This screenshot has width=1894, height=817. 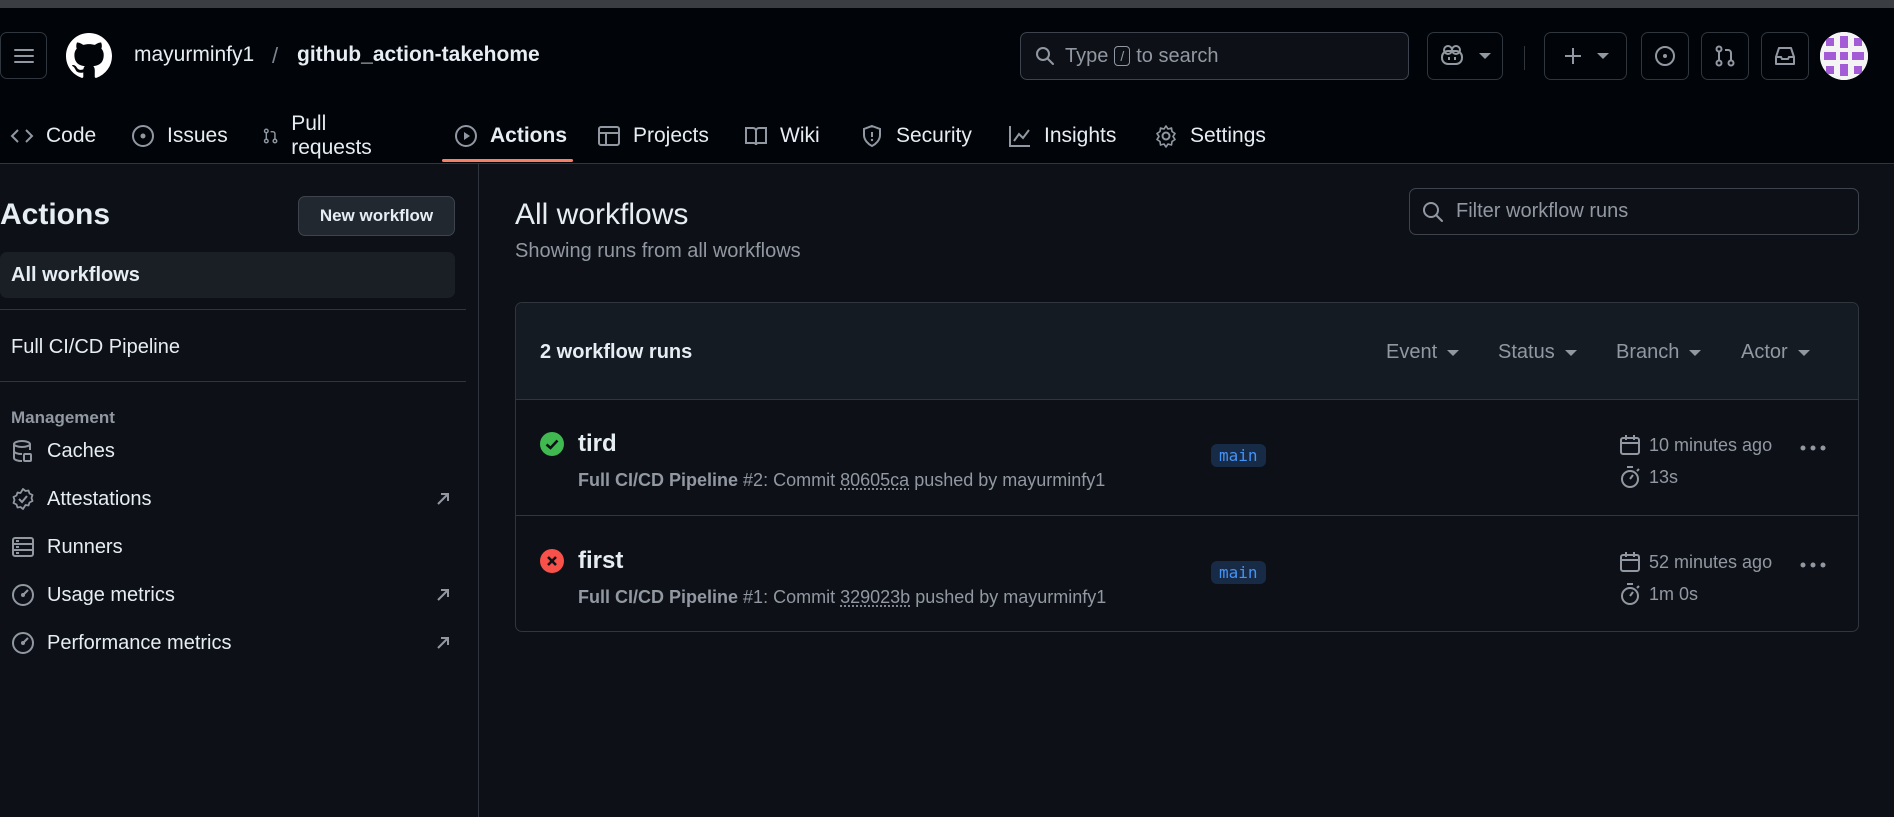 I want to click on event-filter-dropdown: Event, so click(x=1423, y=352).